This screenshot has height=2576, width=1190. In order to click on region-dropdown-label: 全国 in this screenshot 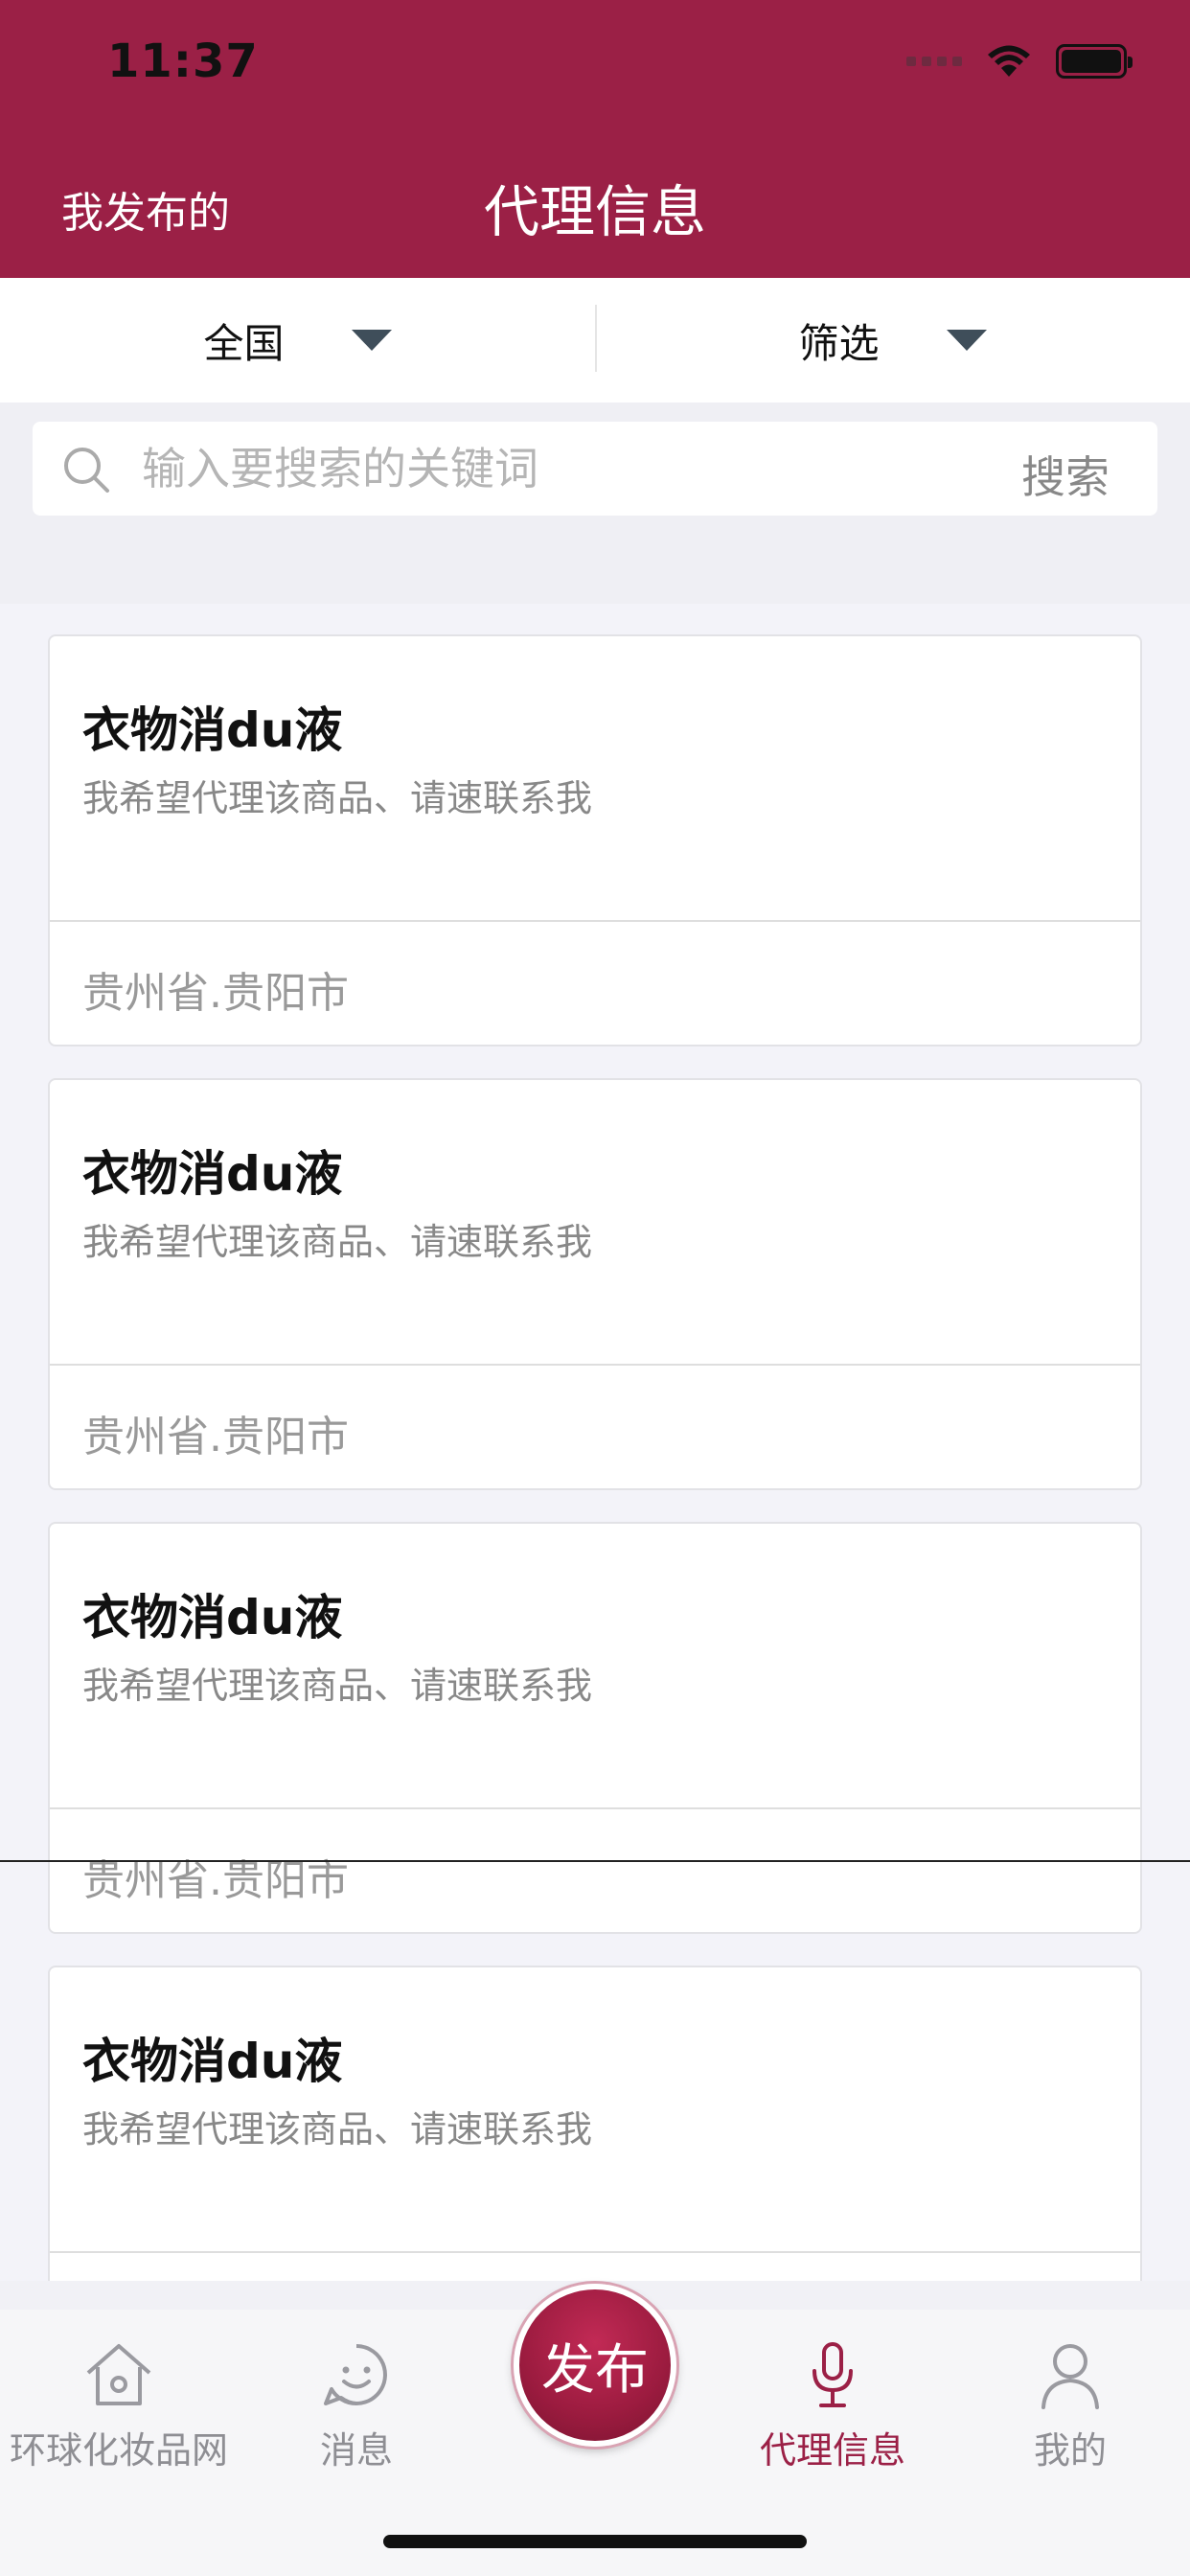, I will do `click(244, 343)`.